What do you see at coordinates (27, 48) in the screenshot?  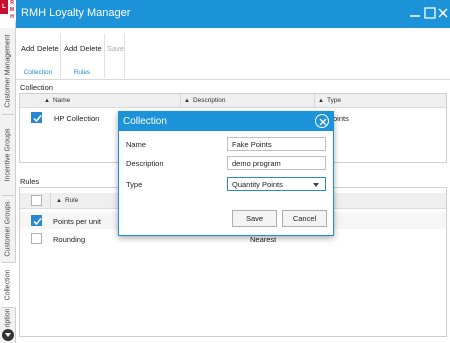 I see `add-collection-button: Add` at bounding box center [27, 48].